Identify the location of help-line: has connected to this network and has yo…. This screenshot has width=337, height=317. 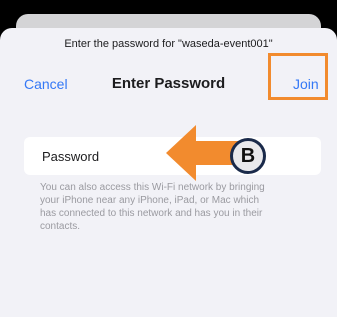
(151, 213).